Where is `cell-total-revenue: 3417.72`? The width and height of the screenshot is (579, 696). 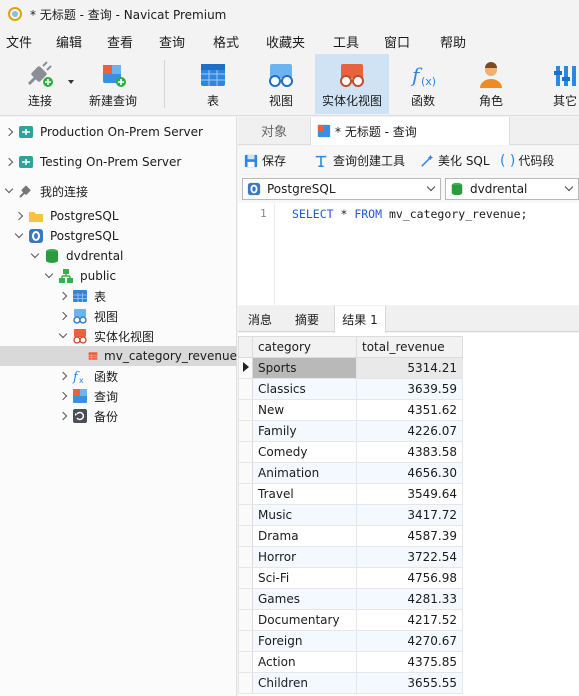 cell-total-revenue: 3417.72 is located at coordinates (409, 515).